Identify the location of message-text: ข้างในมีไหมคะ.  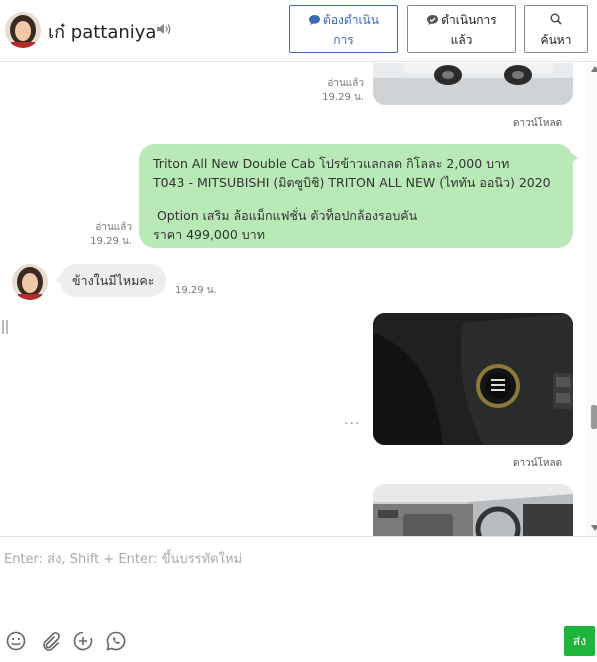
(113, 280).